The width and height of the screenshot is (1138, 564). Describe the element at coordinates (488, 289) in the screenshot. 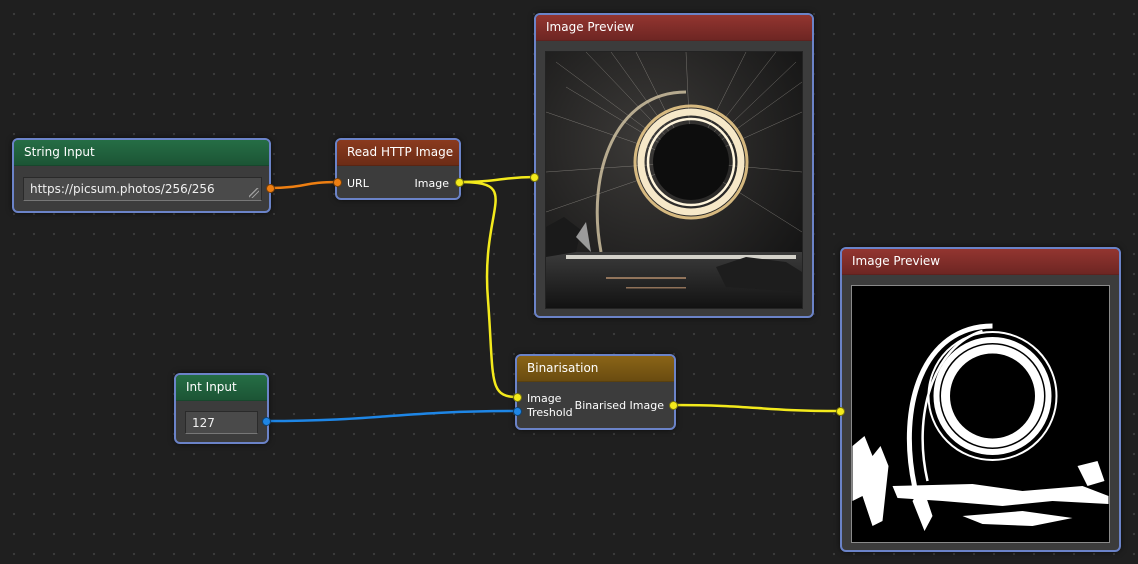

I see `wire-image-to-binarisation` at that location.